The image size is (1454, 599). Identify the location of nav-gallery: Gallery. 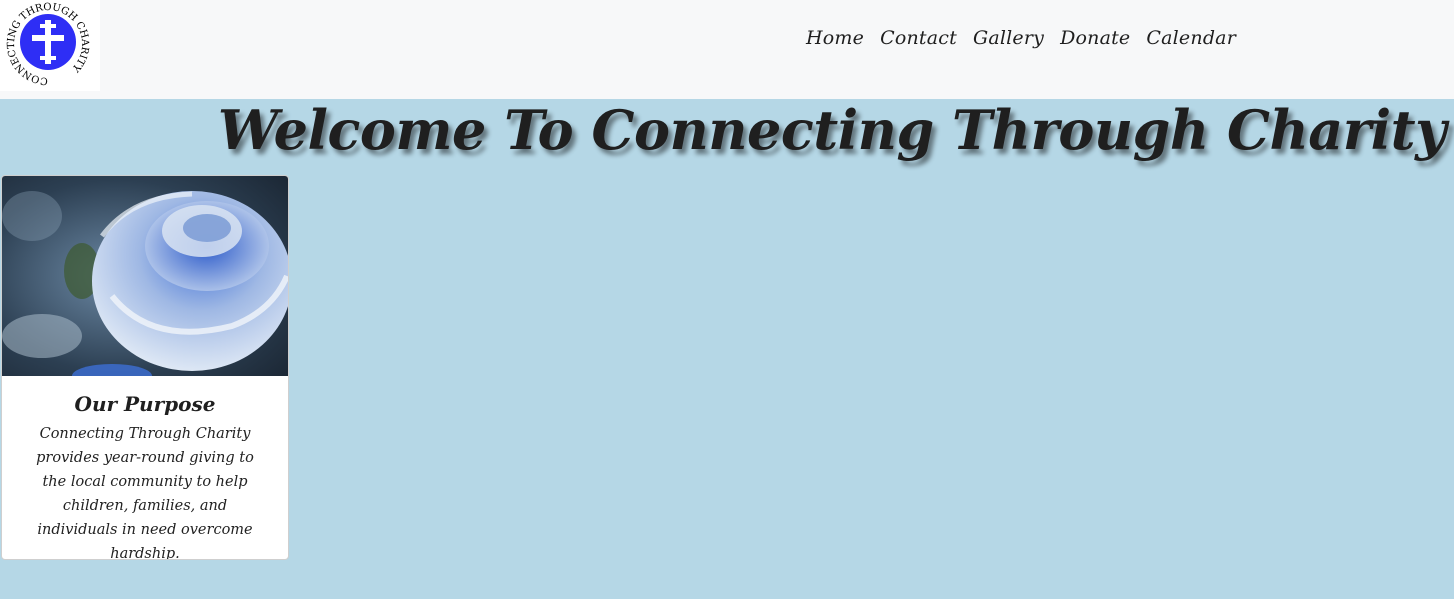
(1008, 38).